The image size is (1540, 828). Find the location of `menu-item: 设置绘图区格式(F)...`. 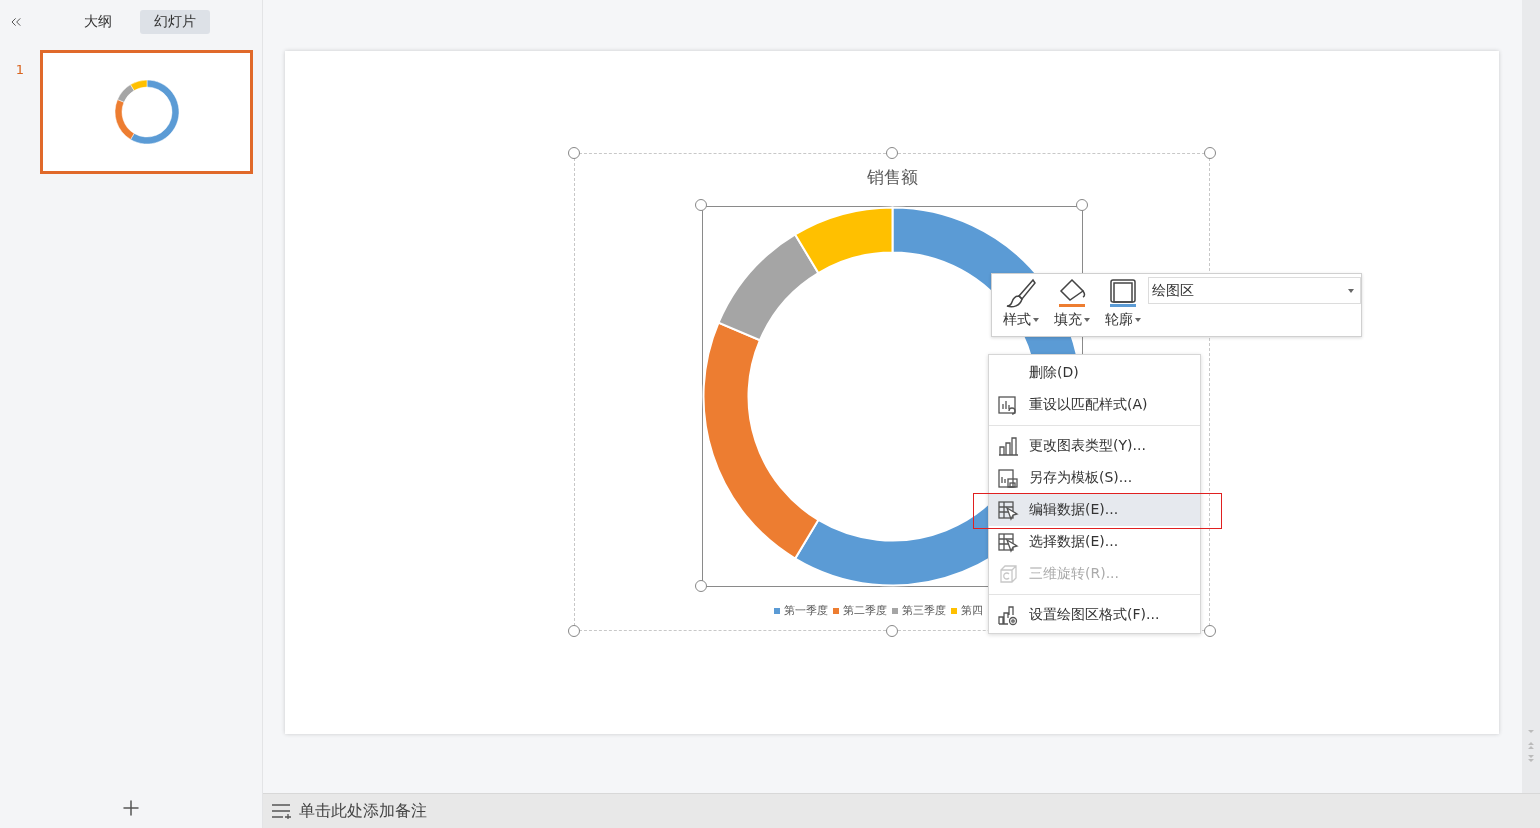

menu-item: 设置绘图区格式(F)... is located at coordinates (1094, 615).